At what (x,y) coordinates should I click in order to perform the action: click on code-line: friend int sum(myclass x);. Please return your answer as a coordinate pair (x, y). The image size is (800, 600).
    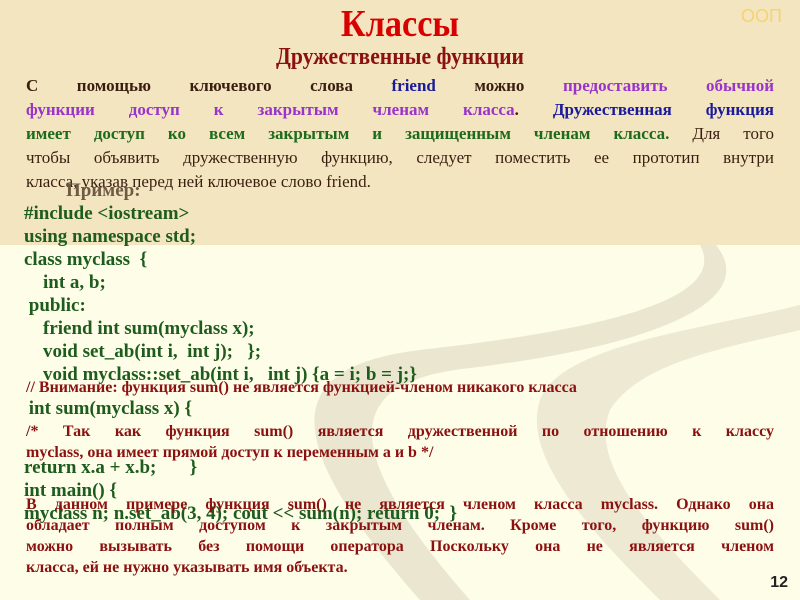
    Looking at the image, I should click on (139, 328).